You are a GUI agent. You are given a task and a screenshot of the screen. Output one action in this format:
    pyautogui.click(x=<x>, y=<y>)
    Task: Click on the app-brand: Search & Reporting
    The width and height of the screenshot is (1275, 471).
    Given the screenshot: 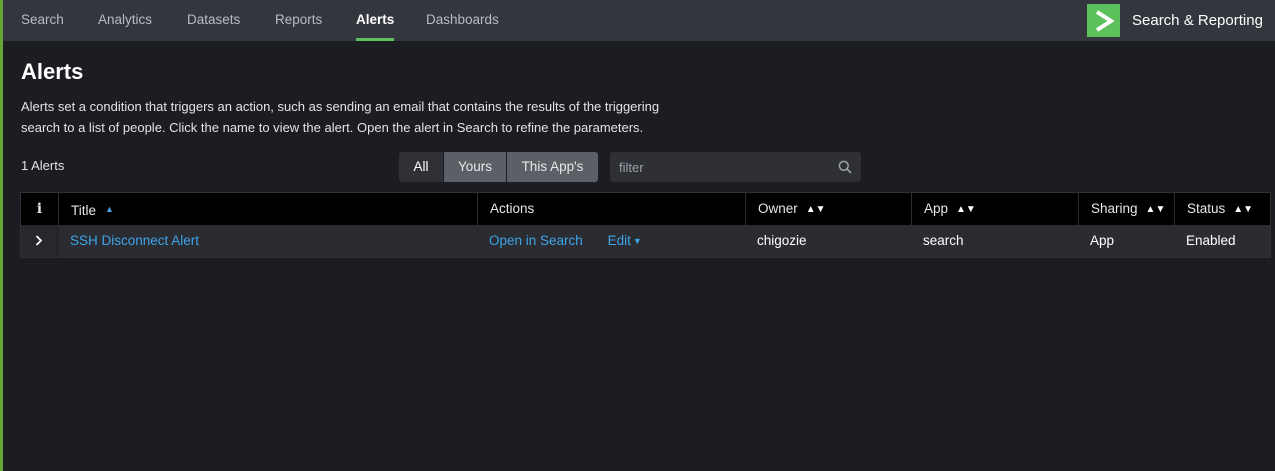 What is the action you would take?
    pyautogui.click(x=1175, y=20)
    